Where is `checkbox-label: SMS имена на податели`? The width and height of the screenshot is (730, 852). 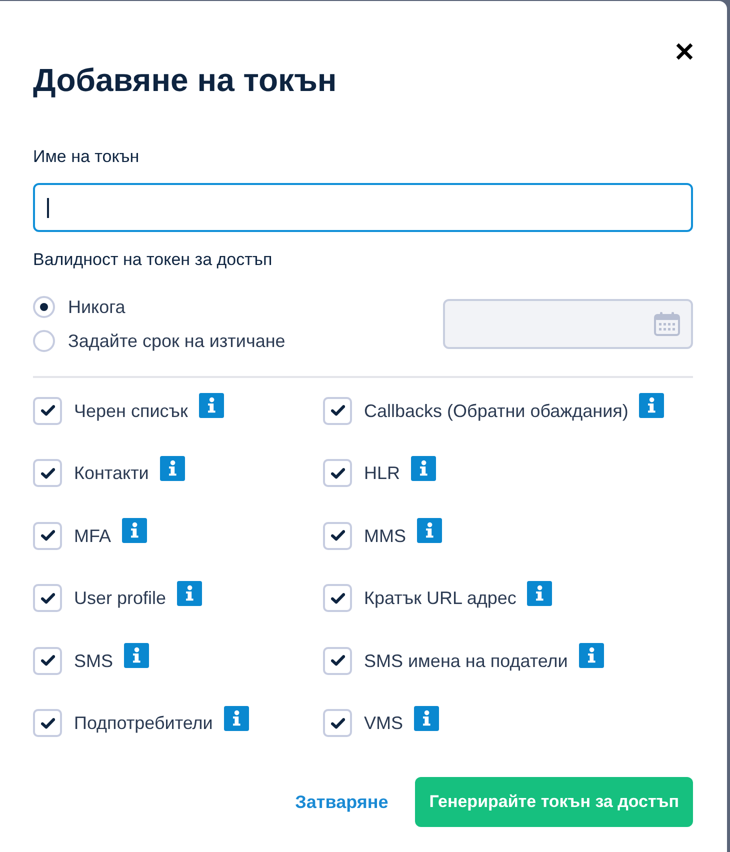 checkbox-label: SMS имена на податели is located at coordinates (466, 661).